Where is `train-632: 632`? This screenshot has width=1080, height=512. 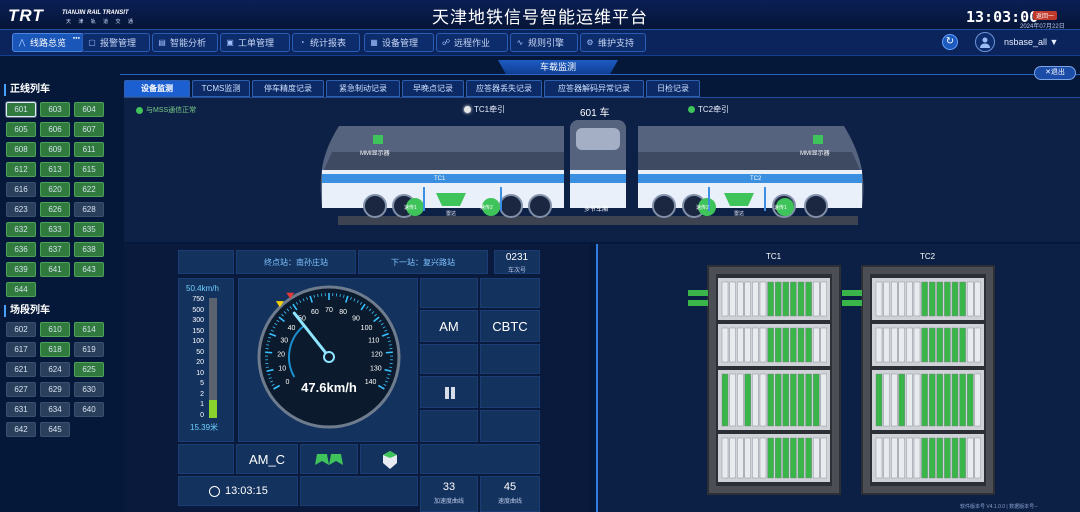
train-632: 632 is located at coordinates (21, 229).